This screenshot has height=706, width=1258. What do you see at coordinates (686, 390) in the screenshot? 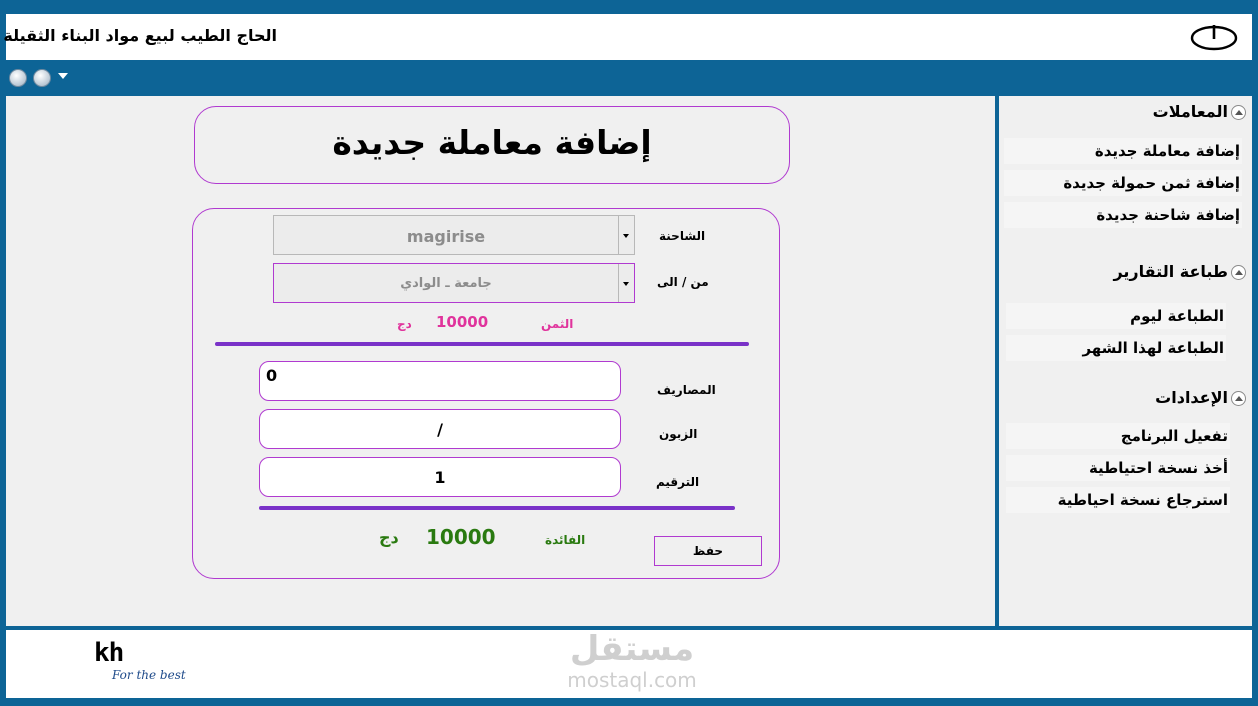
I see `expenses-label: المصاريف` at bounding box center [686, 390].